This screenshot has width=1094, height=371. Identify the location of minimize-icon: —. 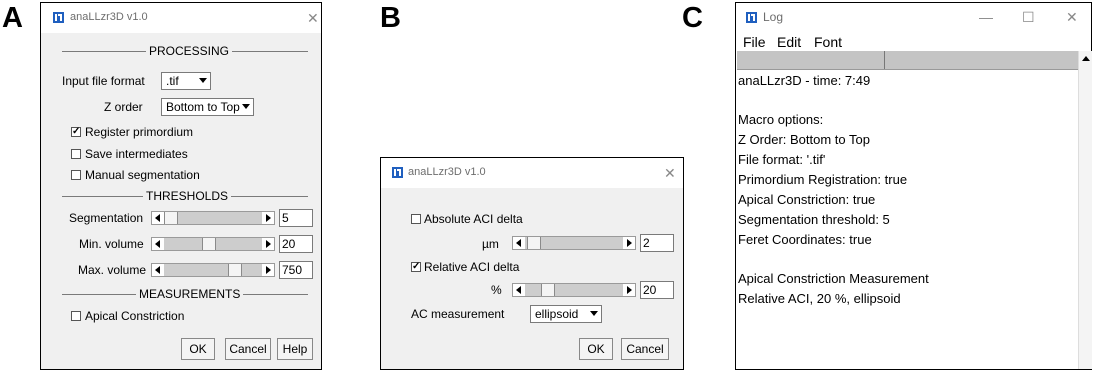
(986, 17).